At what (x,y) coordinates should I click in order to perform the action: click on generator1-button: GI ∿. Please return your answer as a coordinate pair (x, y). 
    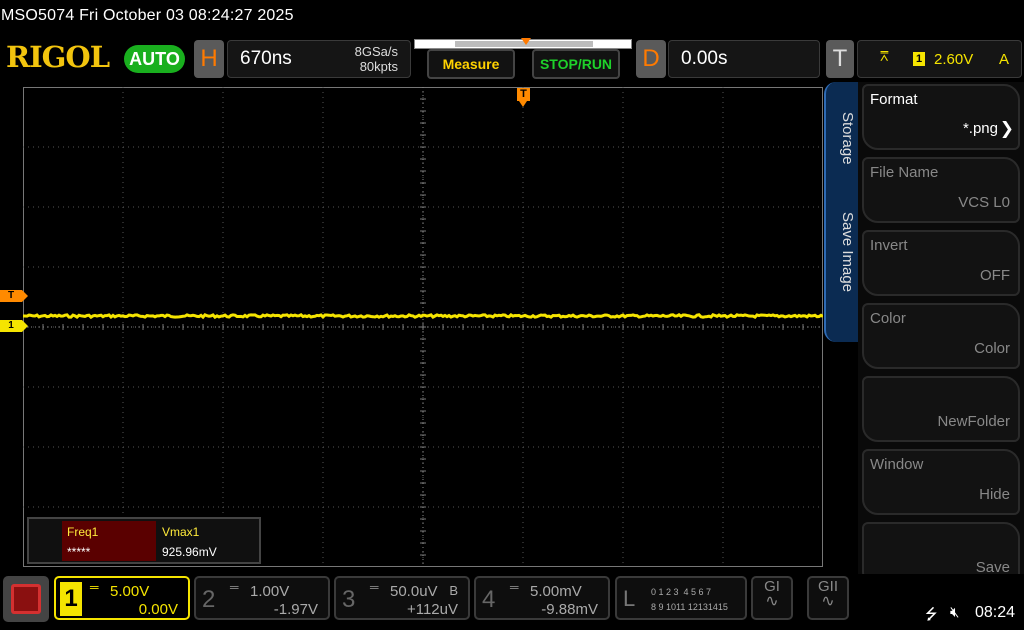
    Looking at the image, I should click on (772, 598).